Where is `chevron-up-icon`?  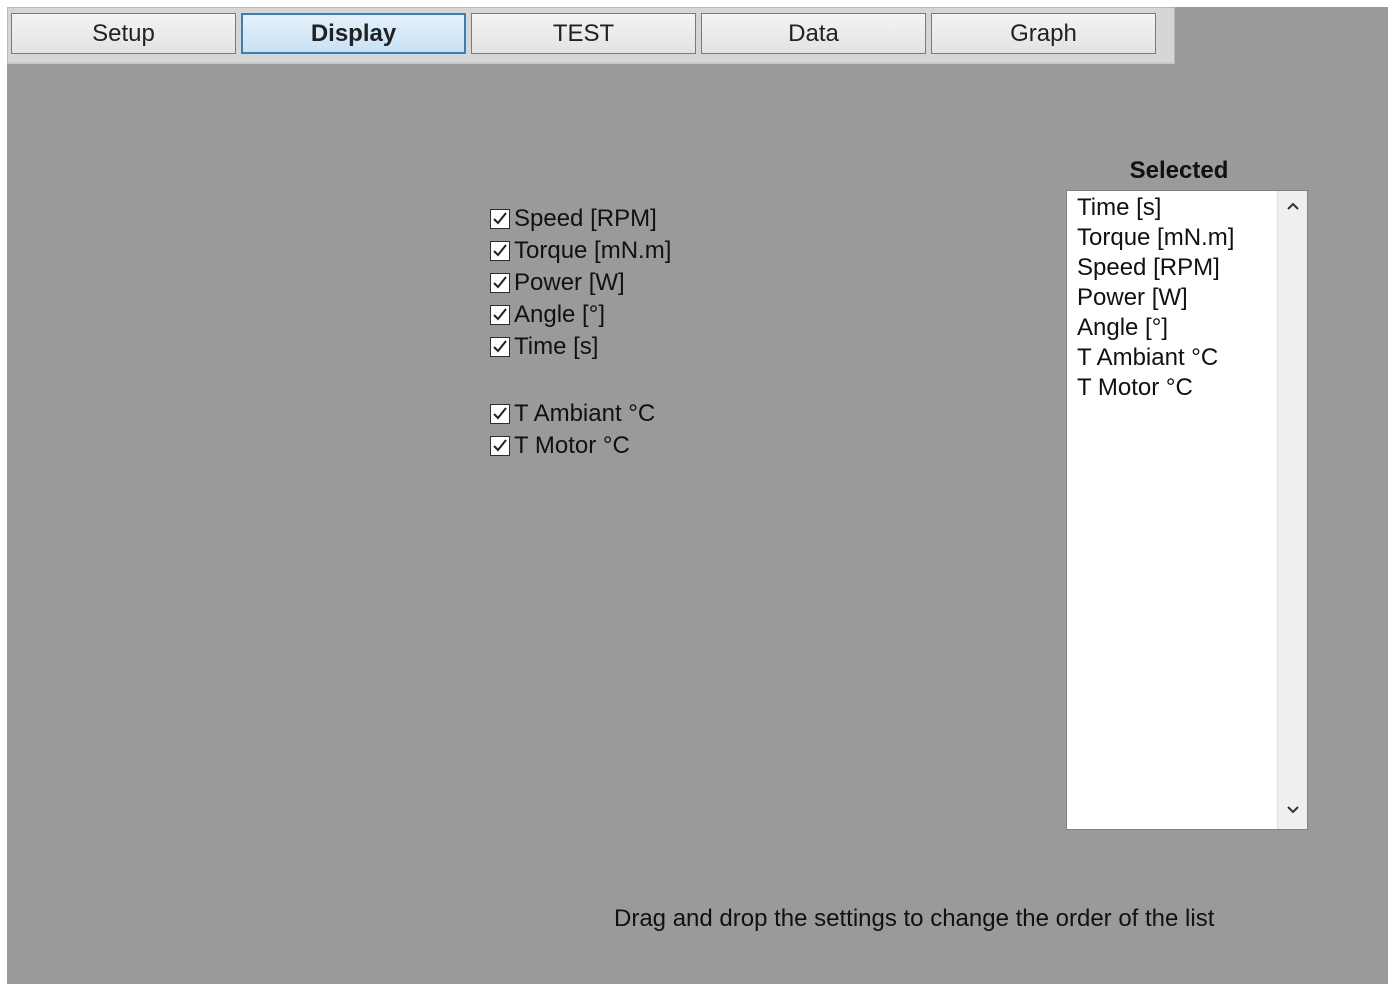 chevron-up-icon is located at coordinates (1292, 206).